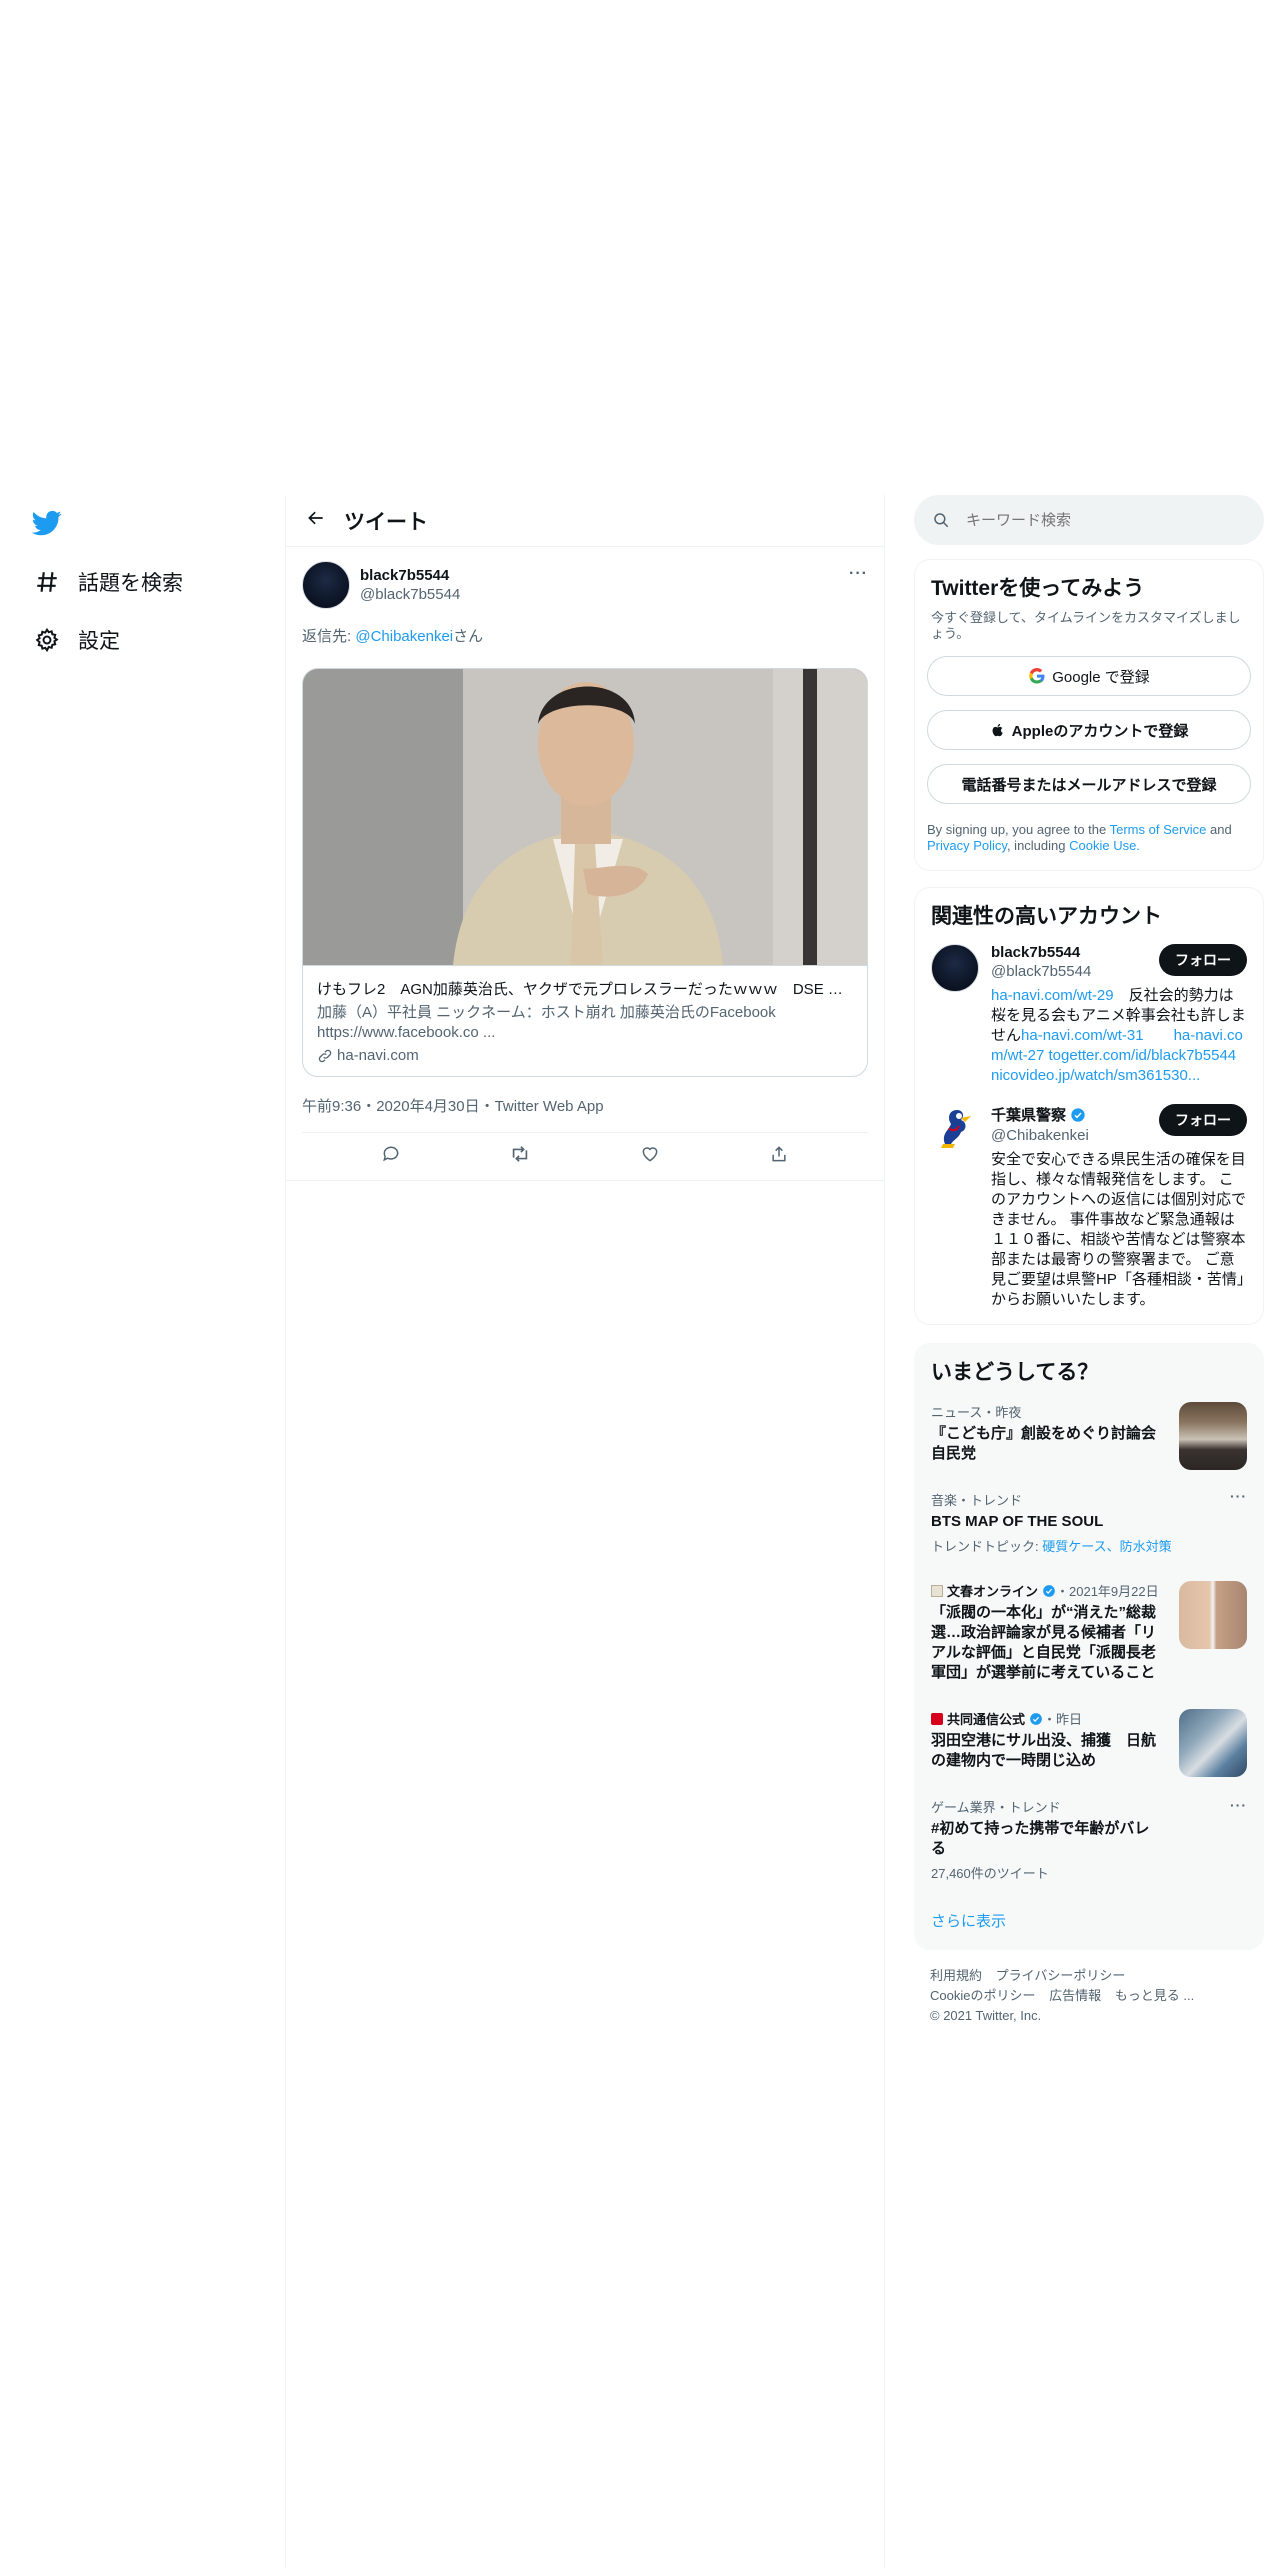  Describe the element at coordinates (1029, 1115) in the screenshot. I see `account-name-text: 千葉県警察` at that location.